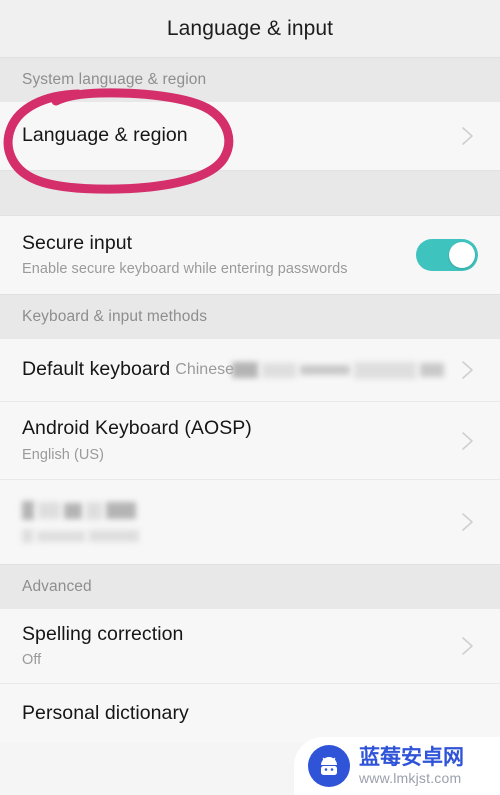  What do you see at coordinates (410, 778) in the screenshot?
I see `watermark-url: www.lmkjst.com` at bounding box center [410, 778].